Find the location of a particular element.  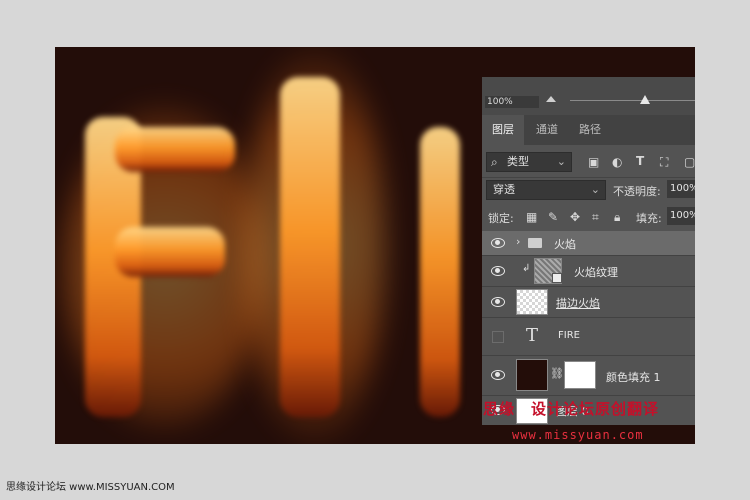

panel-tabs: 图层 通道 路径 is located at coordinates (588, 130).